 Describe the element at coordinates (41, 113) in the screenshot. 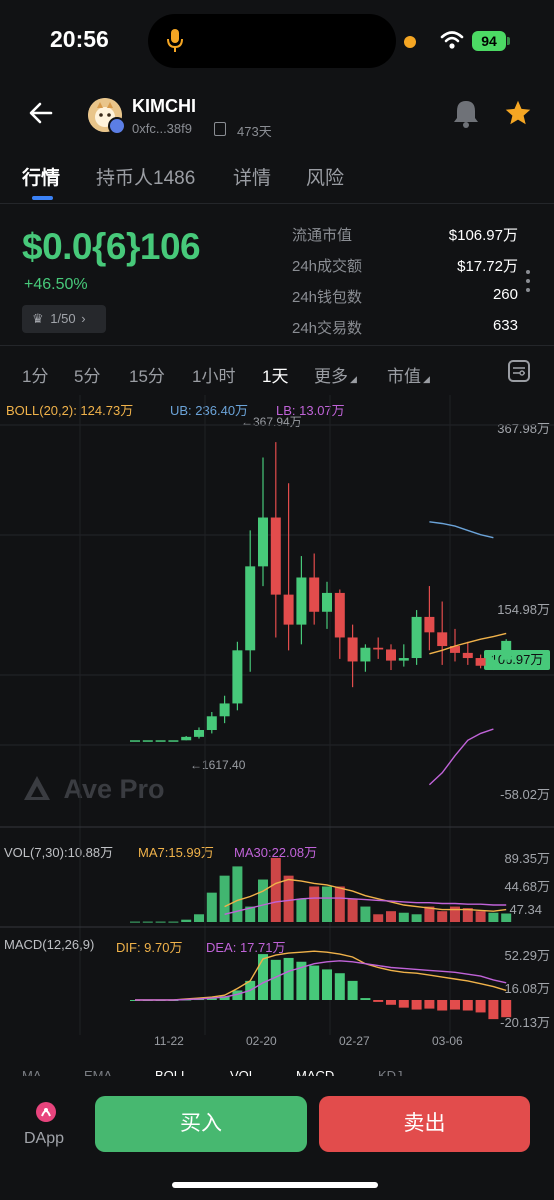

I see `back-arrow-icon` at that location.